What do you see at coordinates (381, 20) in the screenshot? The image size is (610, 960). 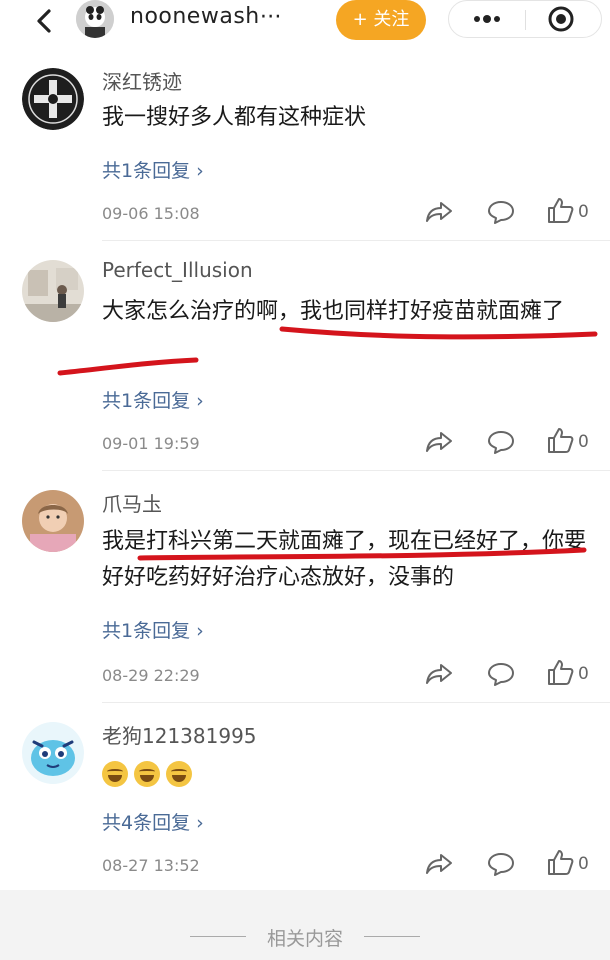 I see `follow-button: + 关注` at bounding box center [381, 20].